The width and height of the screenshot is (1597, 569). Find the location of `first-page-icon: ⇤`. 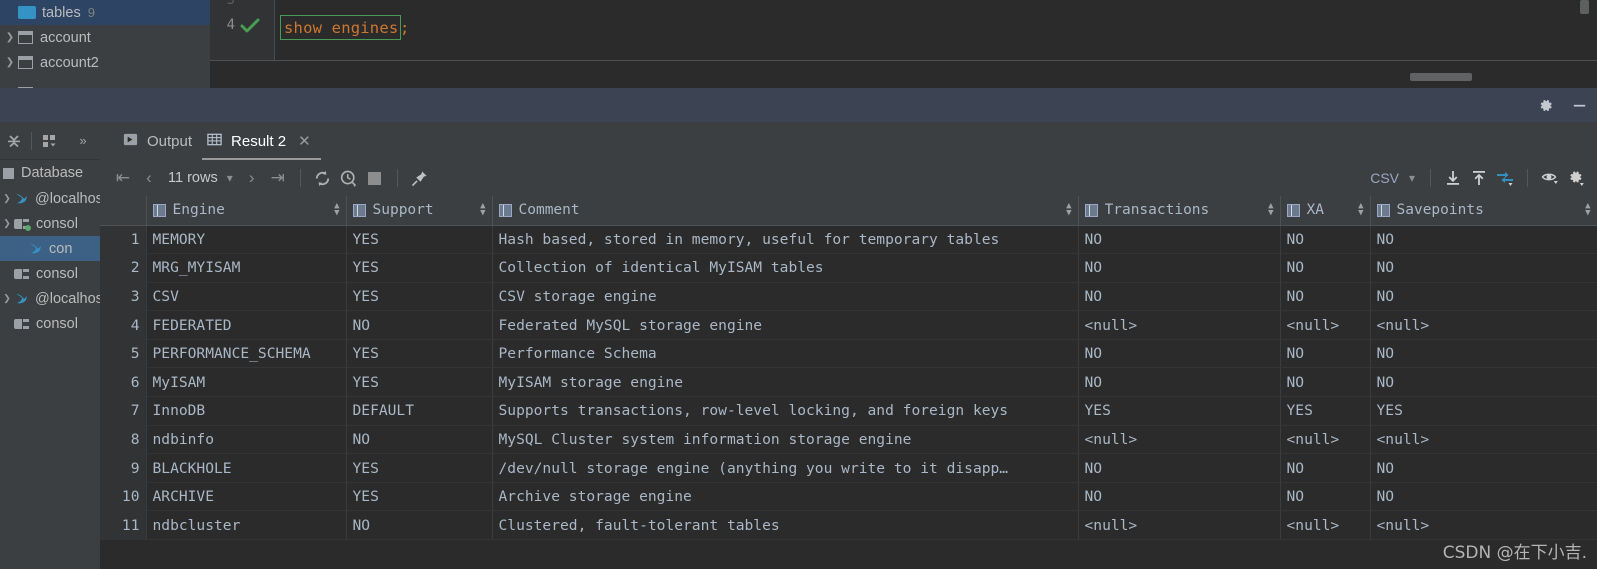

first-page-icon: ⇤ is located at coordinates (123, 178).